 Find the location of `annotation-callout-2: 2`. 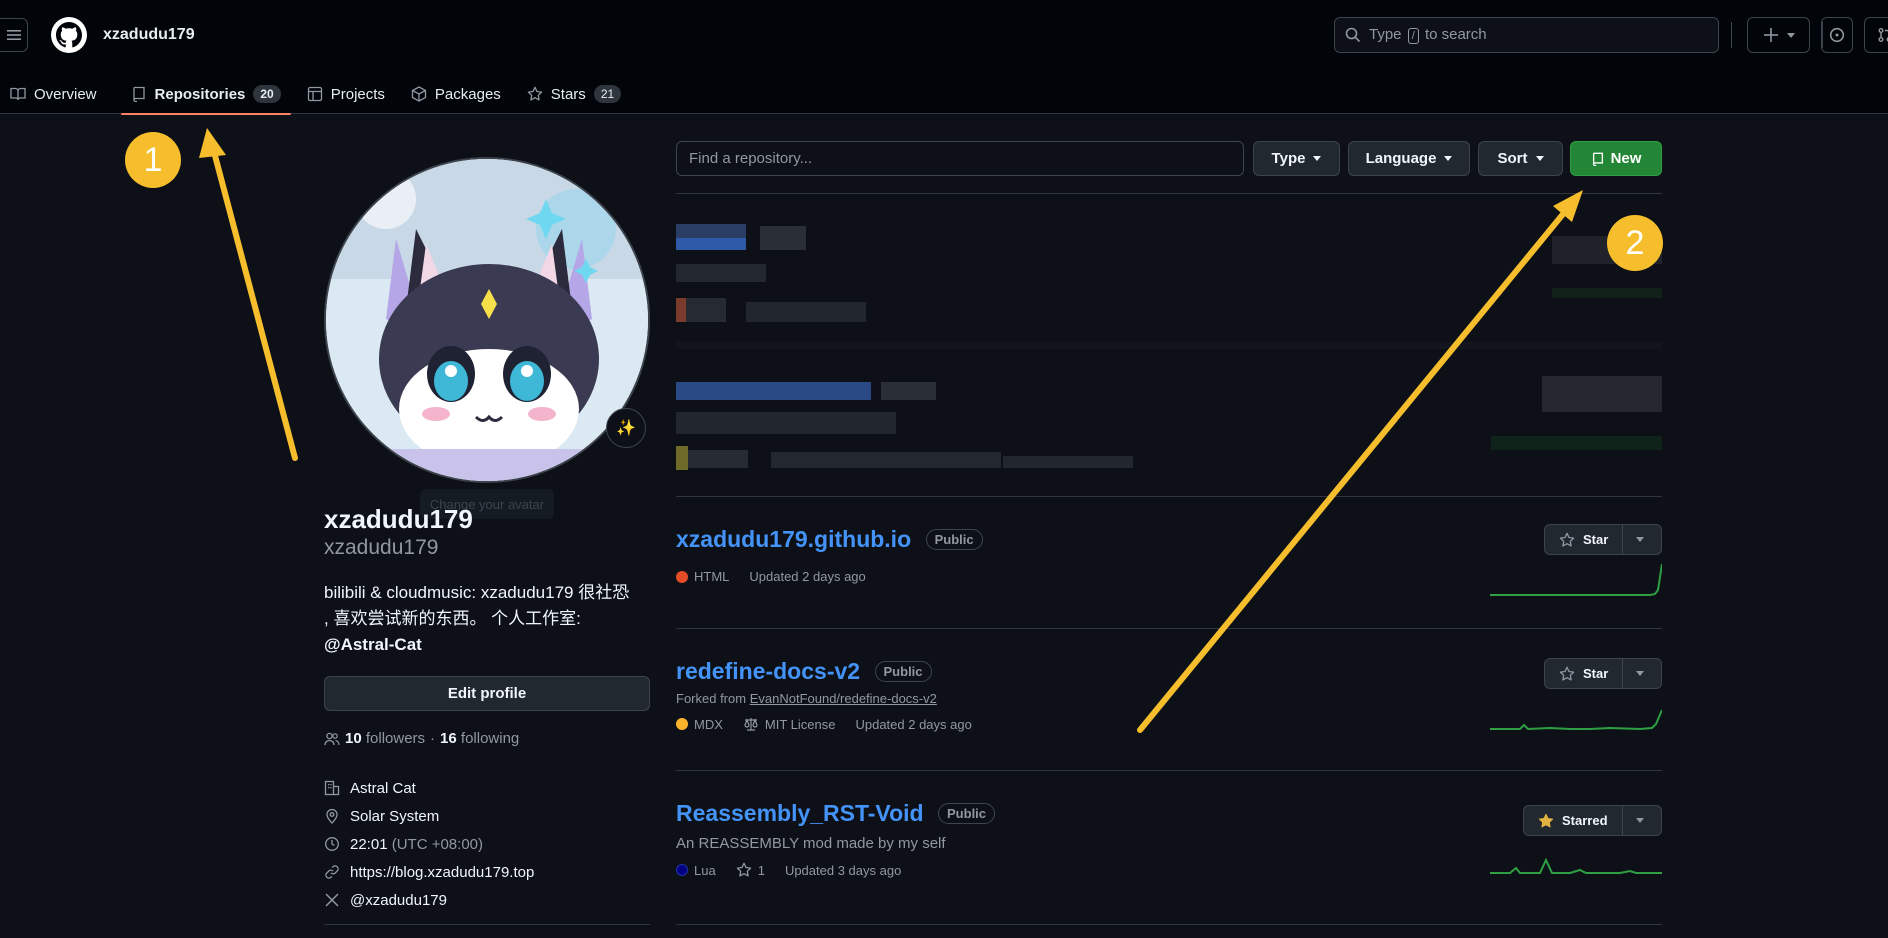

annotation-callout-2: 2 is located at coordinates (1635, 243).